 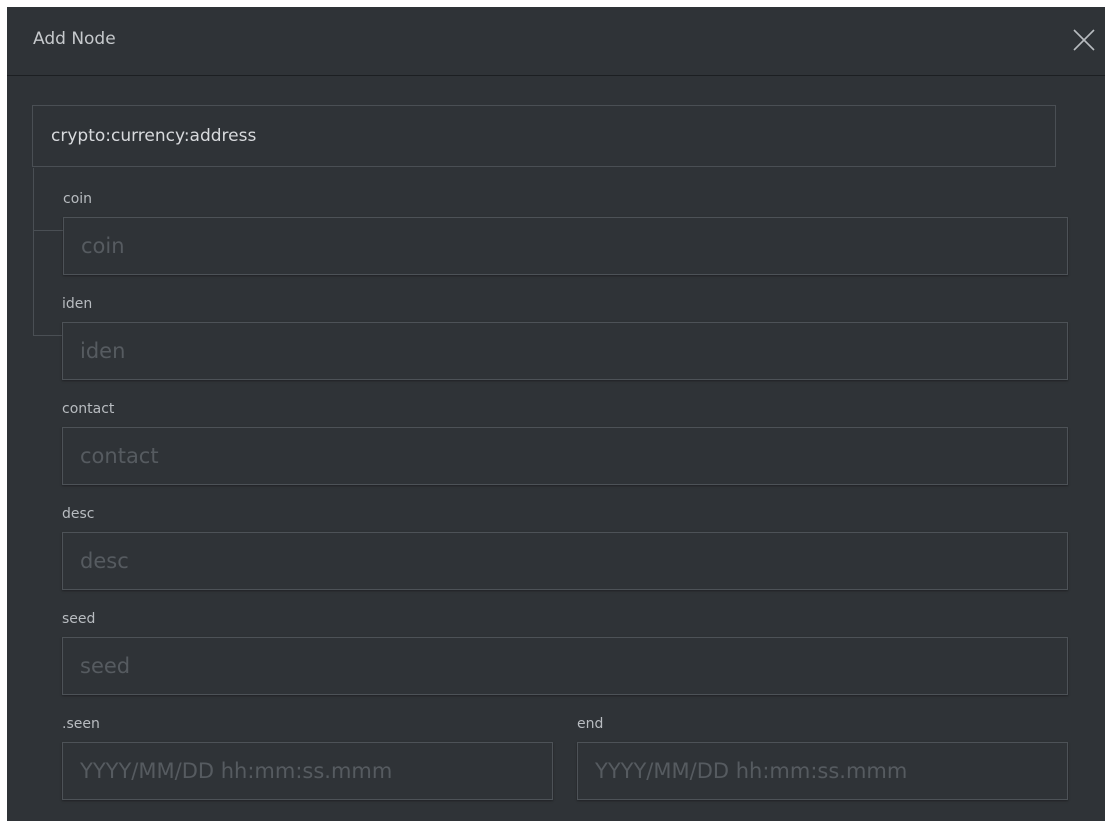 What do you see at coordinates (565, 246) in the screenshot?
I see `coin-input` at bounding box center [565, 246].